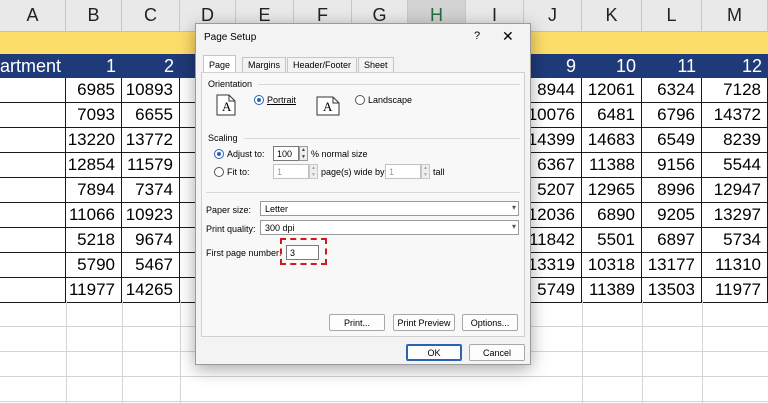 The height and width of the screenshot is (403, 768). What do you see at coordinates (151, 66) in the screenshot?
I see `month-header-2: 2` at bounding box center [151, 66].